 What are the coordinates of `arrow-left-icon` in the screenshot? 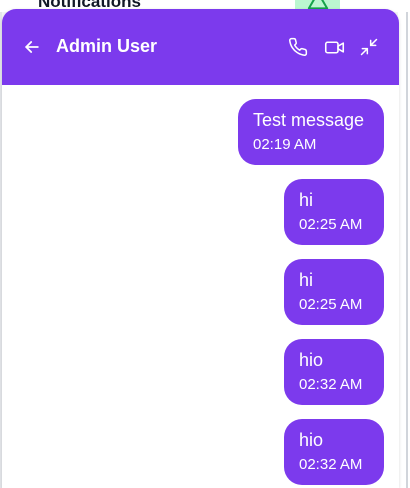 It's located at (32, 47).